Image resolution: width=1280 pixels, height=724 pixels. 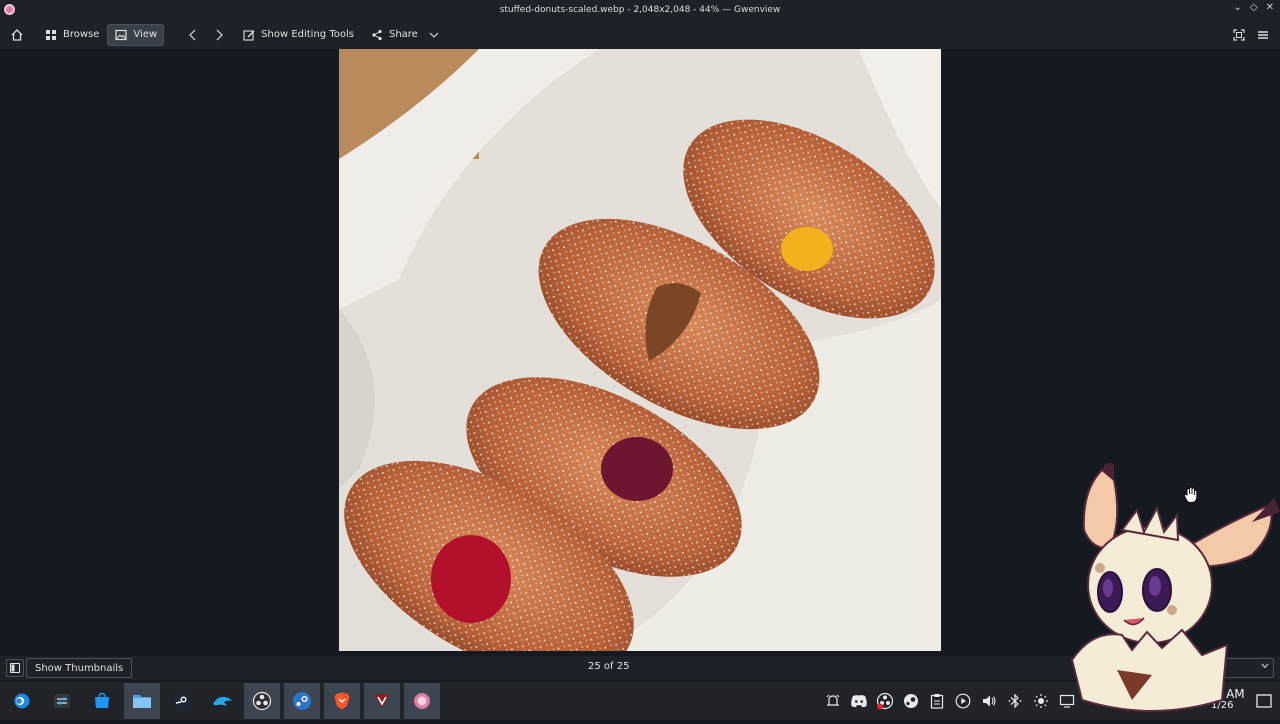 I want to click on bluetooth-icon, so click(x=1015, y=701).